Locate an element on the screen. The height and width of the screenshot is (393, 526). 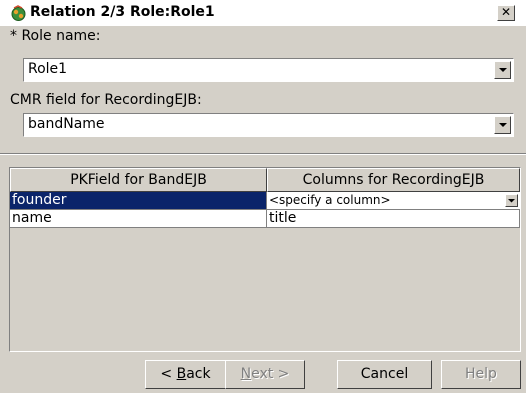
role-name-dropdown-button is located at coordinates (502, 70).